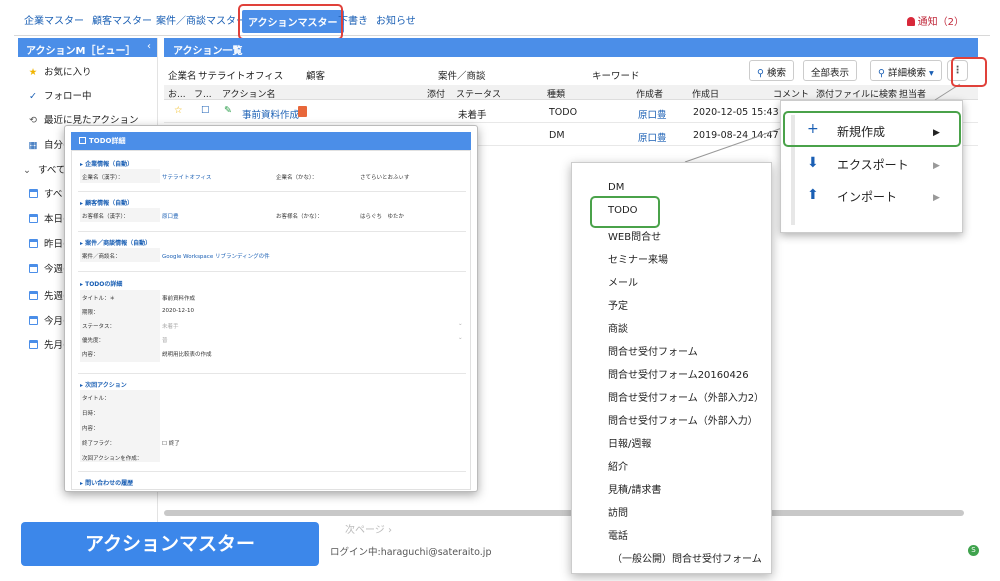  What do you see at coordinates (618, 304) in the screenshot?
I see `type-item: 予定` at bounding box center [618, 304].